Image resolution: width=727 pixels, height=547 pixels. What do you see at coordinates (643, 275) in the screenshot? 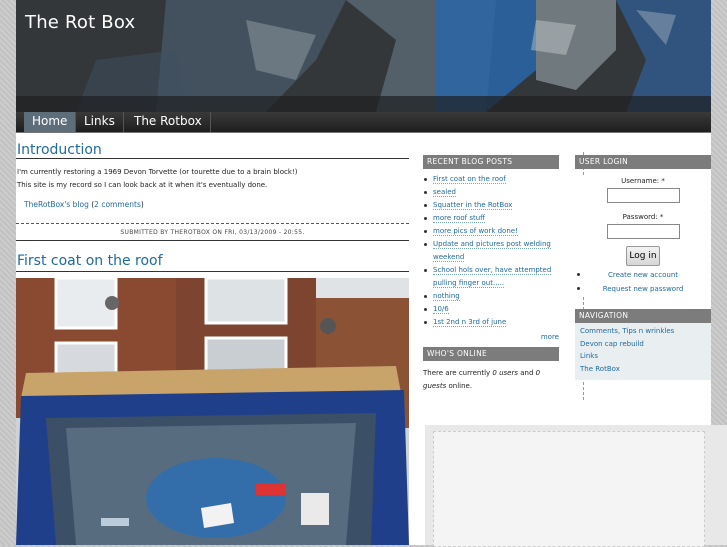
I see `create-account-link: Create new account` at bounding box center [643, 275].